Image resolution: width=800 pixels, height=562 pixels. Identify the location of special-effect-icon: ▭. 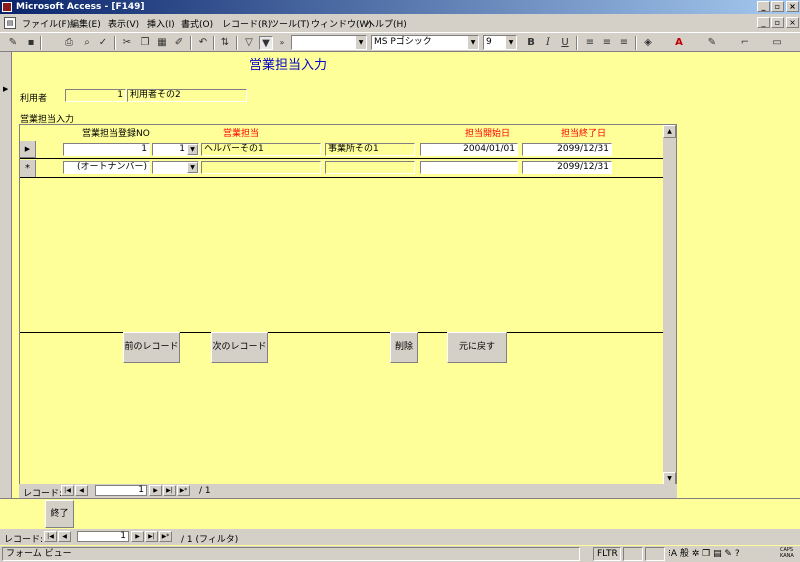
(777, 43).